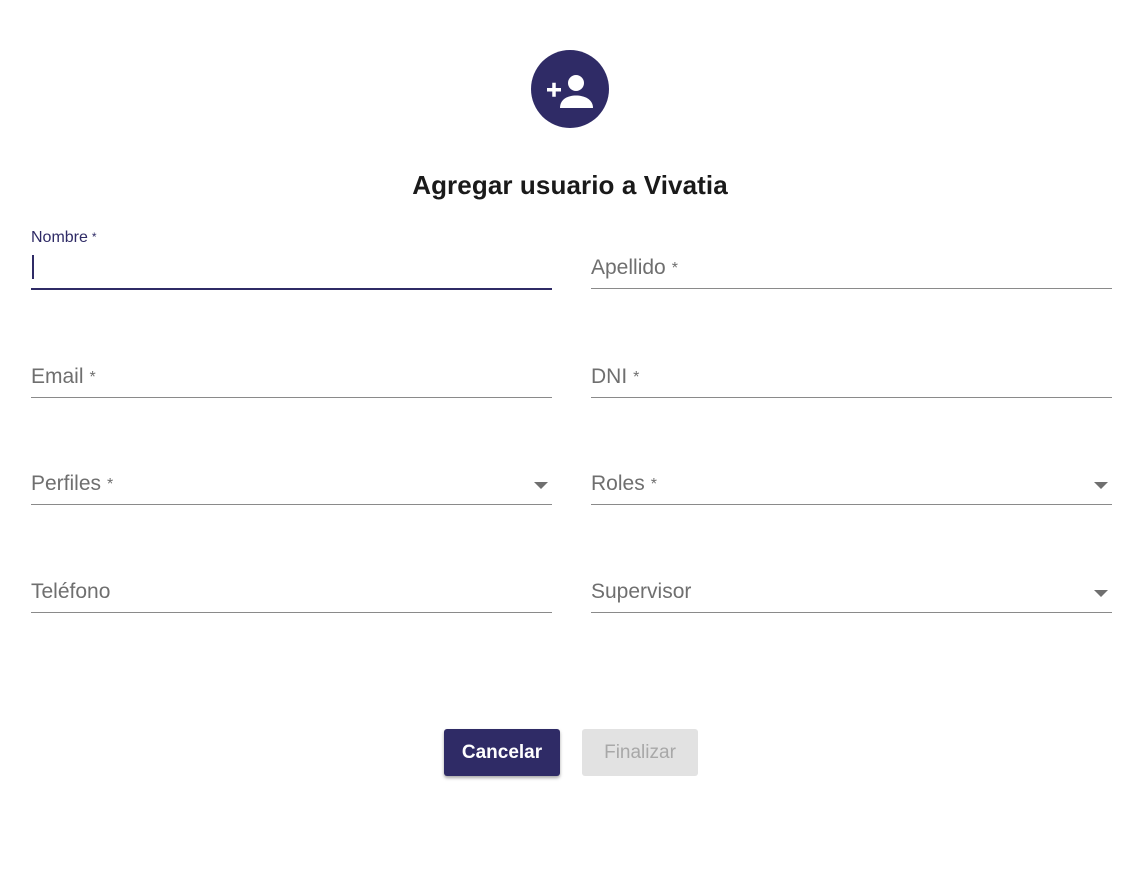 This screenshot has width=1140, height=880. Describe the element at coordinates (851, 612) in the screenshot. I see `supervisor-underline` at that location.